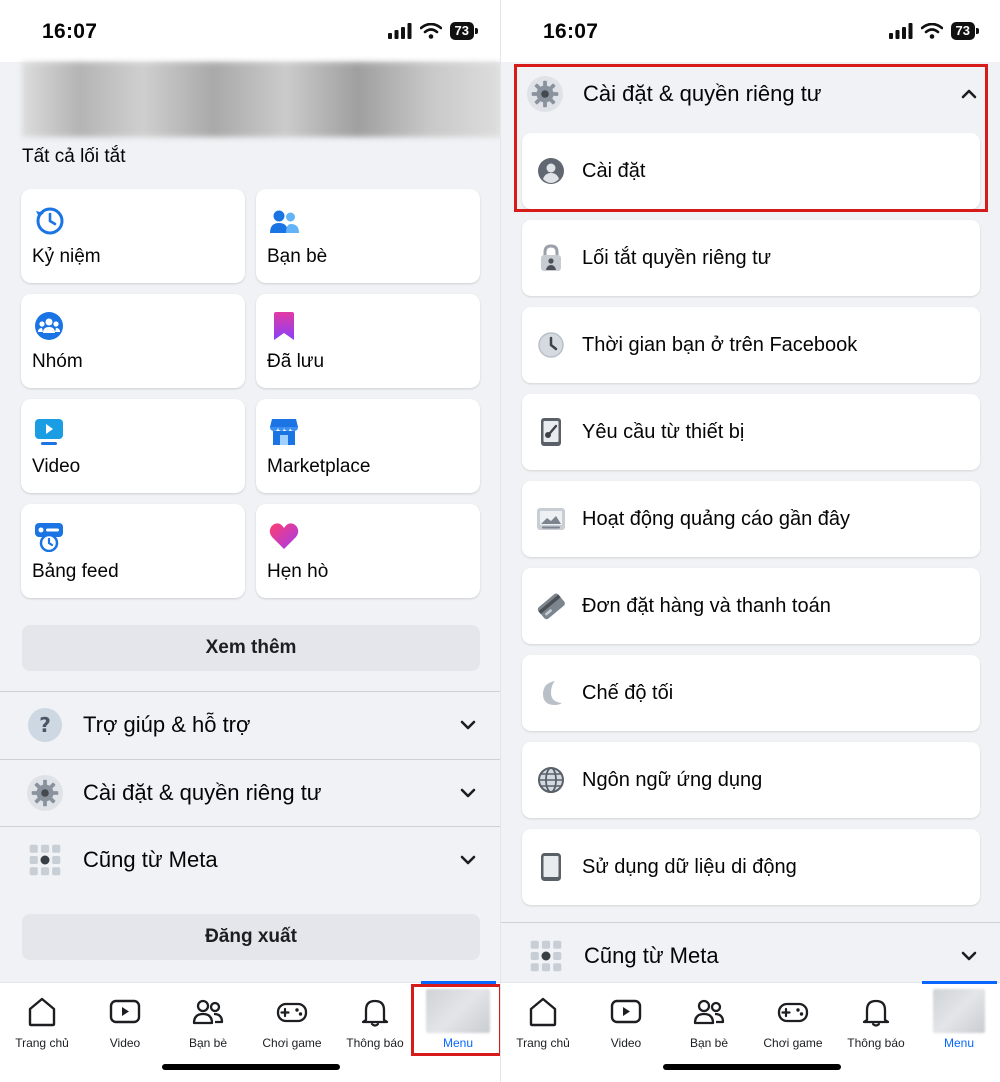 The height and width of the screenshot is (1082, 1000). I want to click on tile-feeds: Bảng feed, so click(133, 551).